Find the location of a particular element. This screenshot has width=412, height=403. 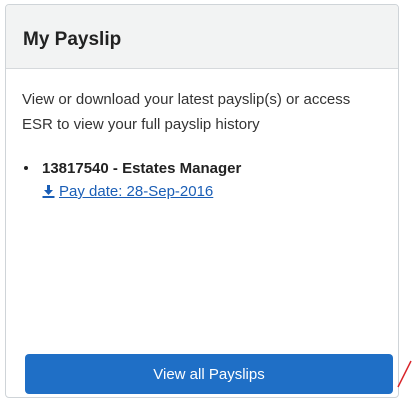

bullet-icon is located at coordinates (26, 168).